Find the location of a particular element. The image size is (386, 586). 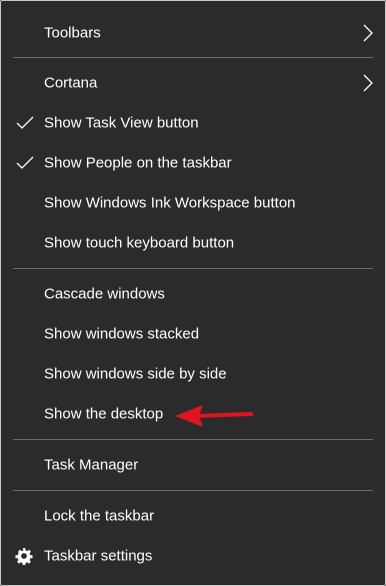

menu-item-lock-taskbar: Lock the taskbar is located at coordinates (193, 516).